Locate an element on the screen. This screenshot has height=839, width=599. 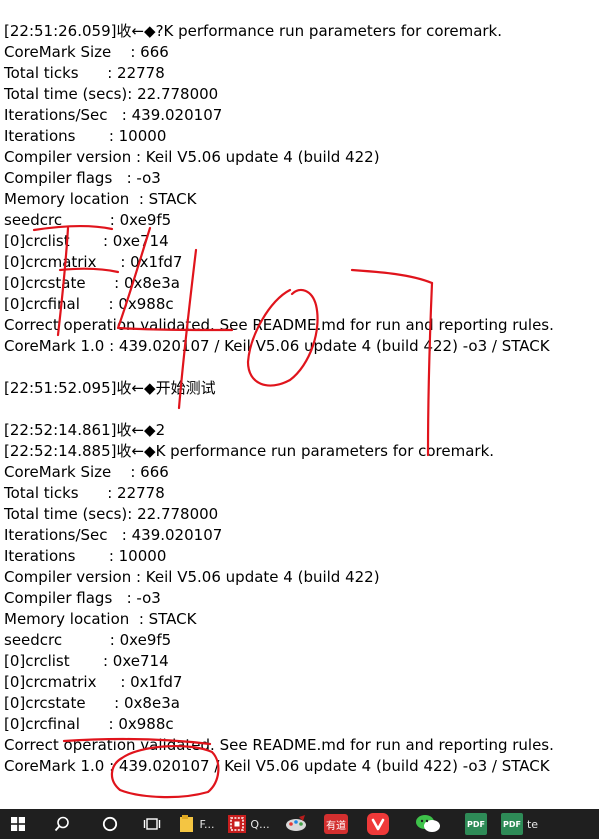
task-view-icon is located at coordinates (152, 824).